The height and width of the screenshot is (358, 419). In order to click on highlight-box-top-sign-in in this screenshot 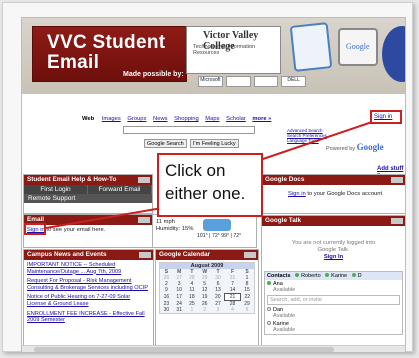, I will do `click(386, 117)`.